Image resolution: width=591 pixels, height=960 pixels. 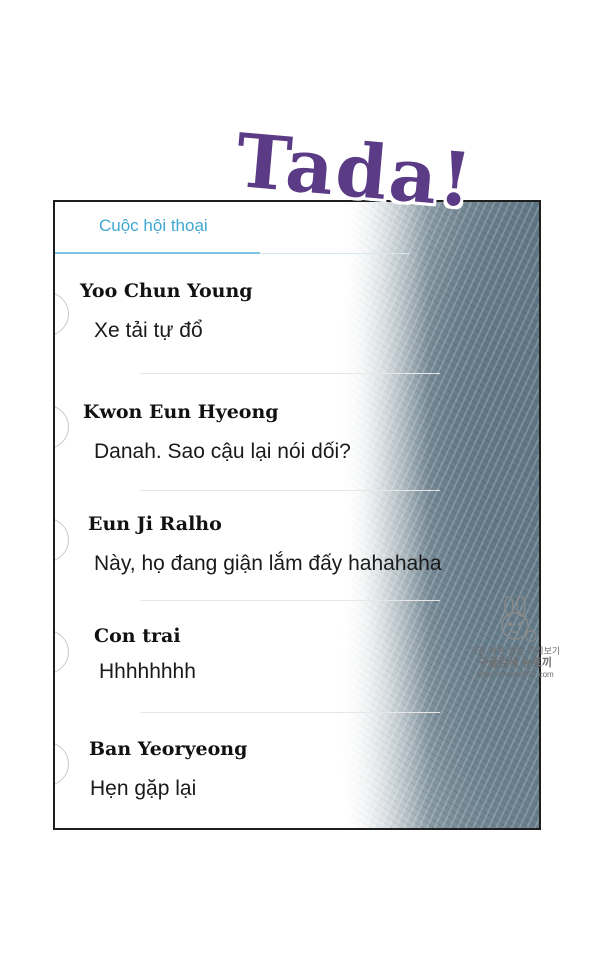 I want to click on sender-name: Eun Ji Ralho, so click(x=155, y=524).